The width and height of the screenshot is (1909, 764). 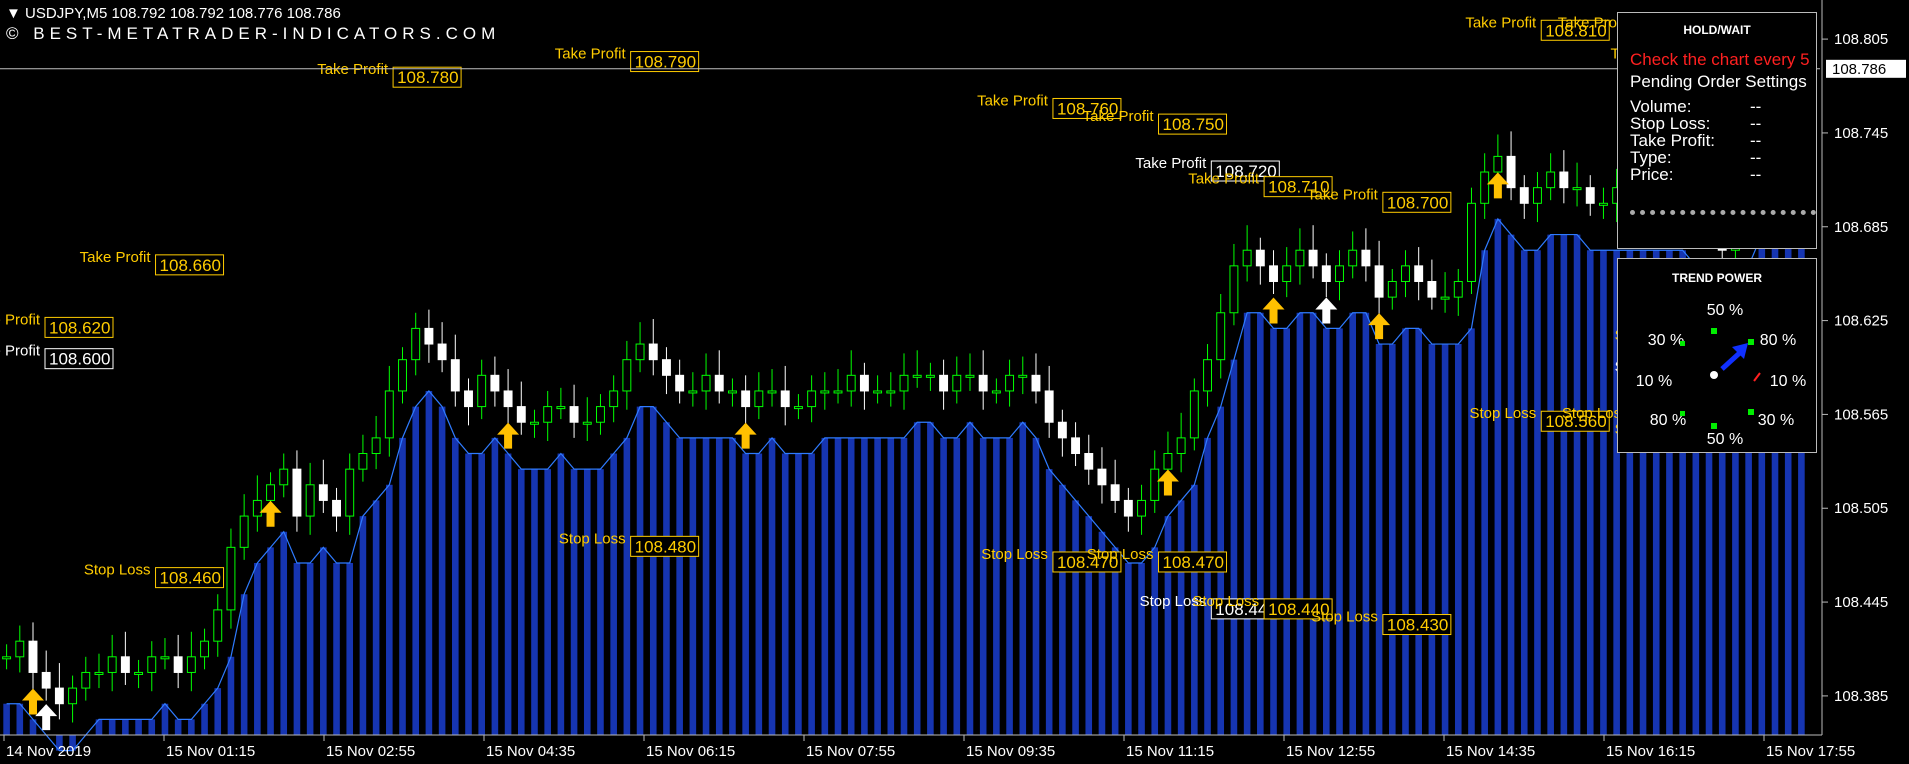 What do you see at coordinates (270, 513) in the screenshot?
I see `buy-arrow-icon` at bounding box center [270, 513].